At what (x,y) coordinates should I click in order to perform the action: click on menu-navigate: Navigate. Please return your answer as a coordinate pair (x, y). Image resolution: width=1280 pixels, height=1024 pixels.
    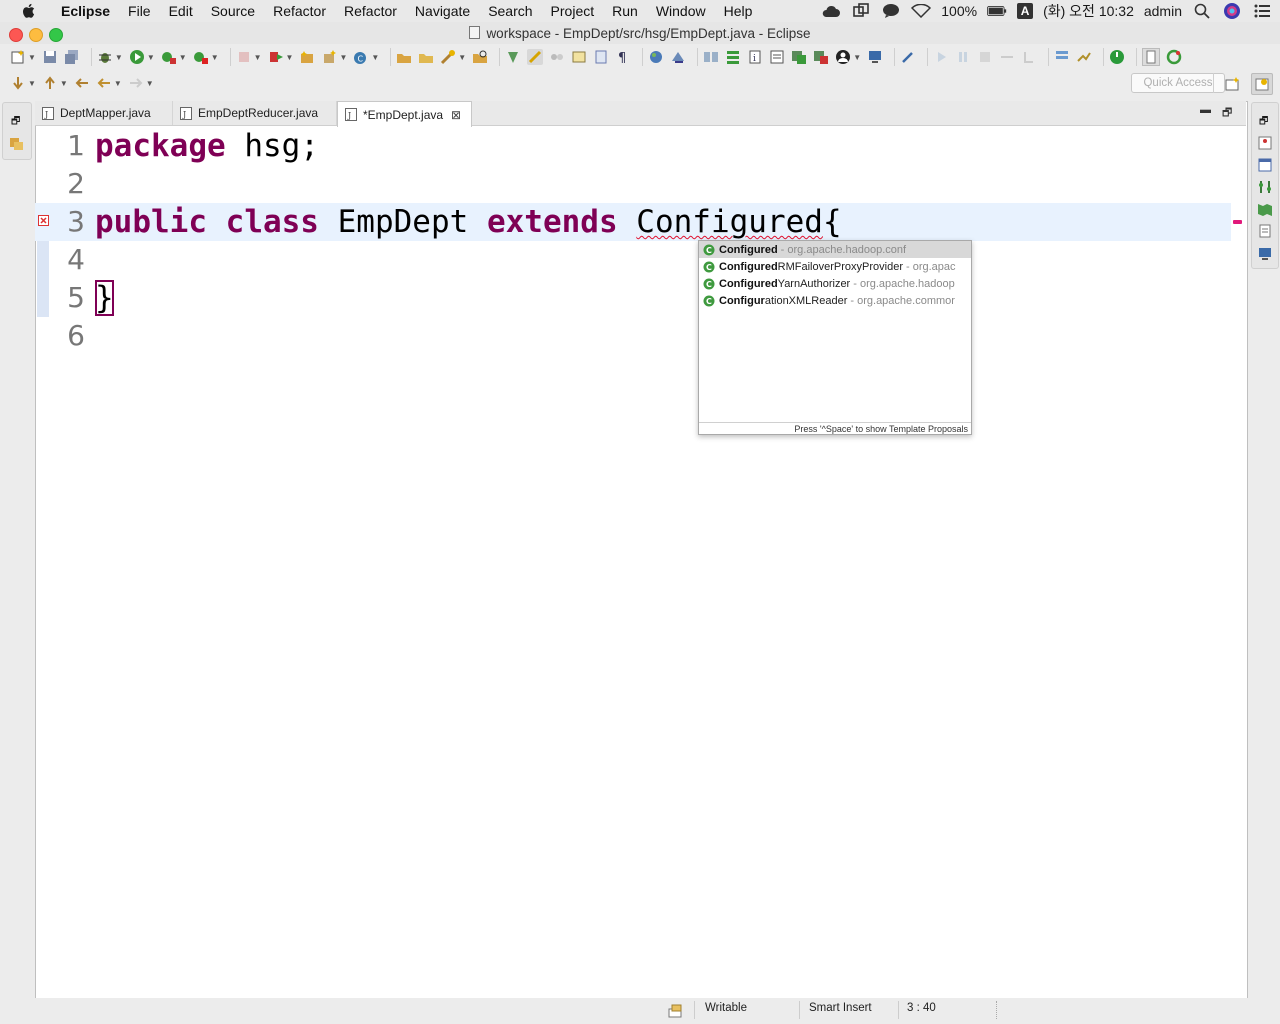
    Looking at the image, I should click on (442, 11).